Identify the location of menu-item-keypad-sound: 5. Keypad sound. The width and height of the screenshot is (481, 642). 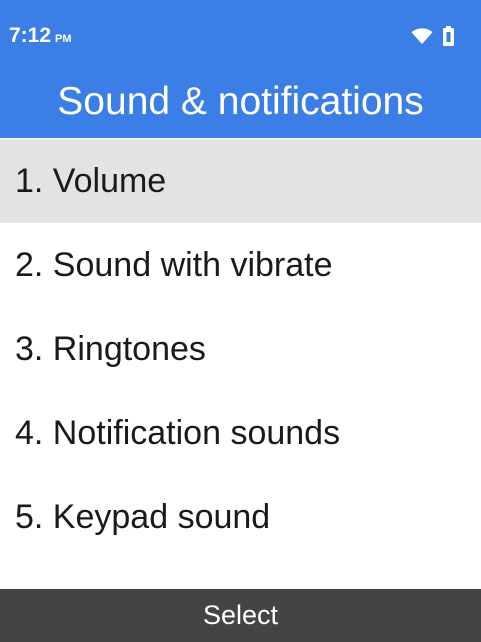
(240, 517).